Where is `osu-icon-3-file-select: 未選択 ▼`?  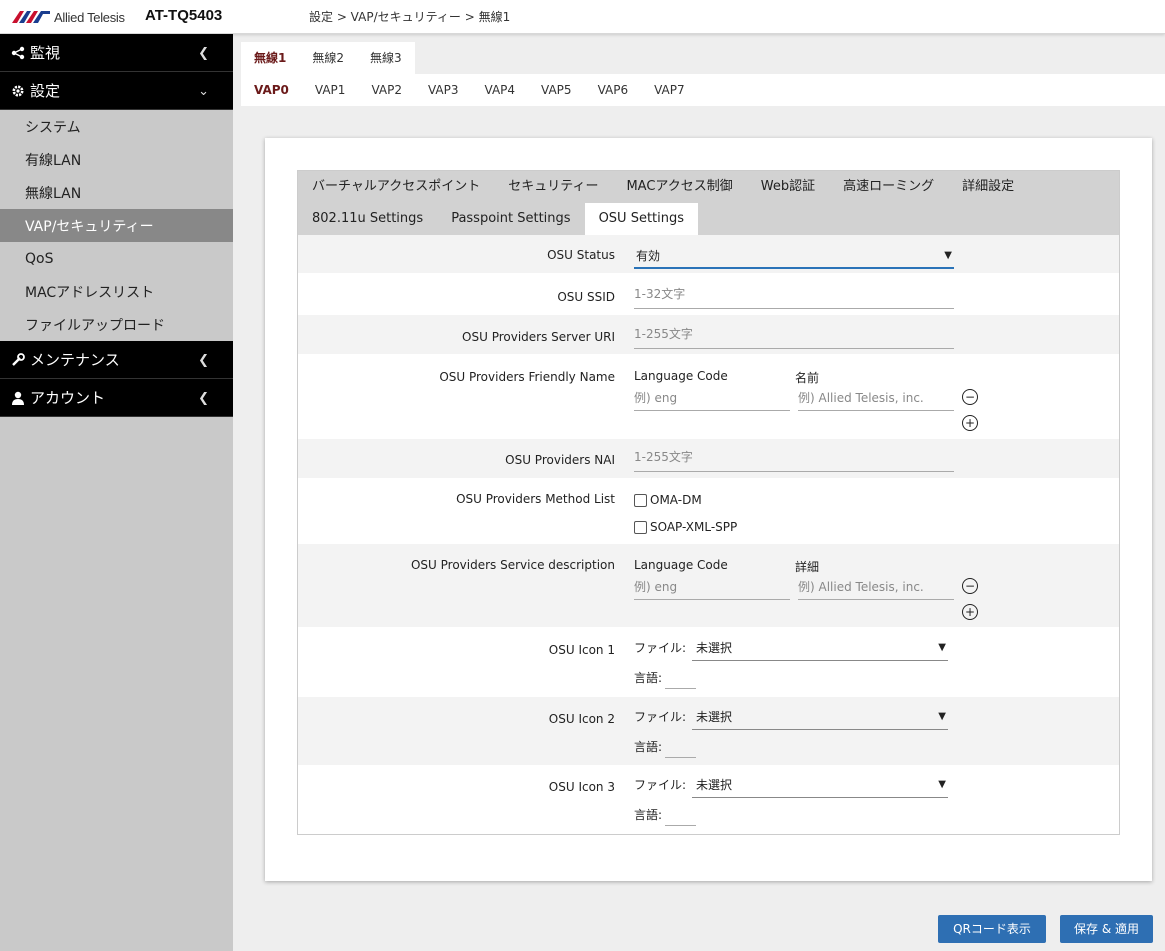
osu-icon-3-file-select: 未選択 ▼ is located at coordinates (820, 785).